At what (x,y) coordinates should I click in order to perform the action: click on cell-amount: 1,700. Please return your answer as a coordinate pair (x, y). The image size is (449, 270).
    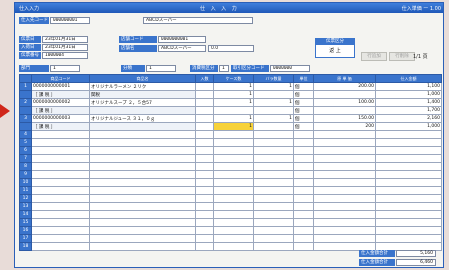
    Looking at the image, I should click on (408, 110).